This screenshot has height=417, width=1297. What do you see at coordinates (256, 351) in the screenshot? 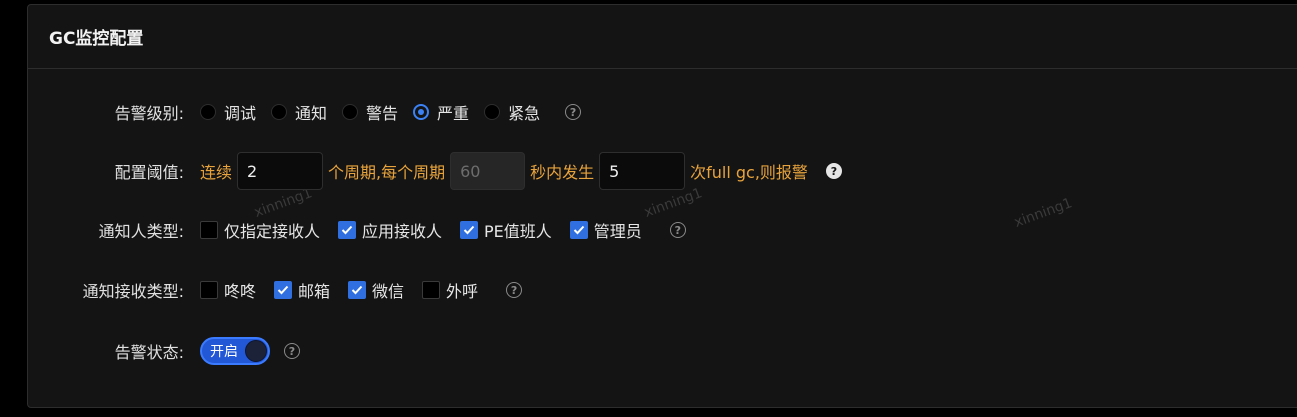
I see `switch-knob` at bounding box center [256, 351].